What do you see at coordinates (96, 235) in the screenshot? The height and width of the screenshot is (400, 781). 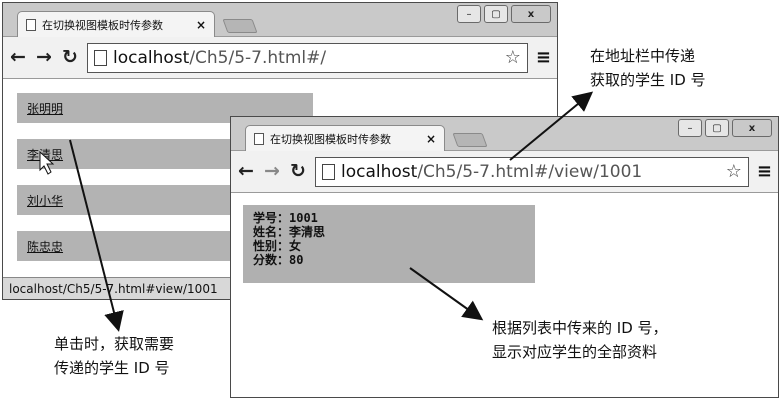 I see `arrow-from-list` at bounding box center [96, 235].